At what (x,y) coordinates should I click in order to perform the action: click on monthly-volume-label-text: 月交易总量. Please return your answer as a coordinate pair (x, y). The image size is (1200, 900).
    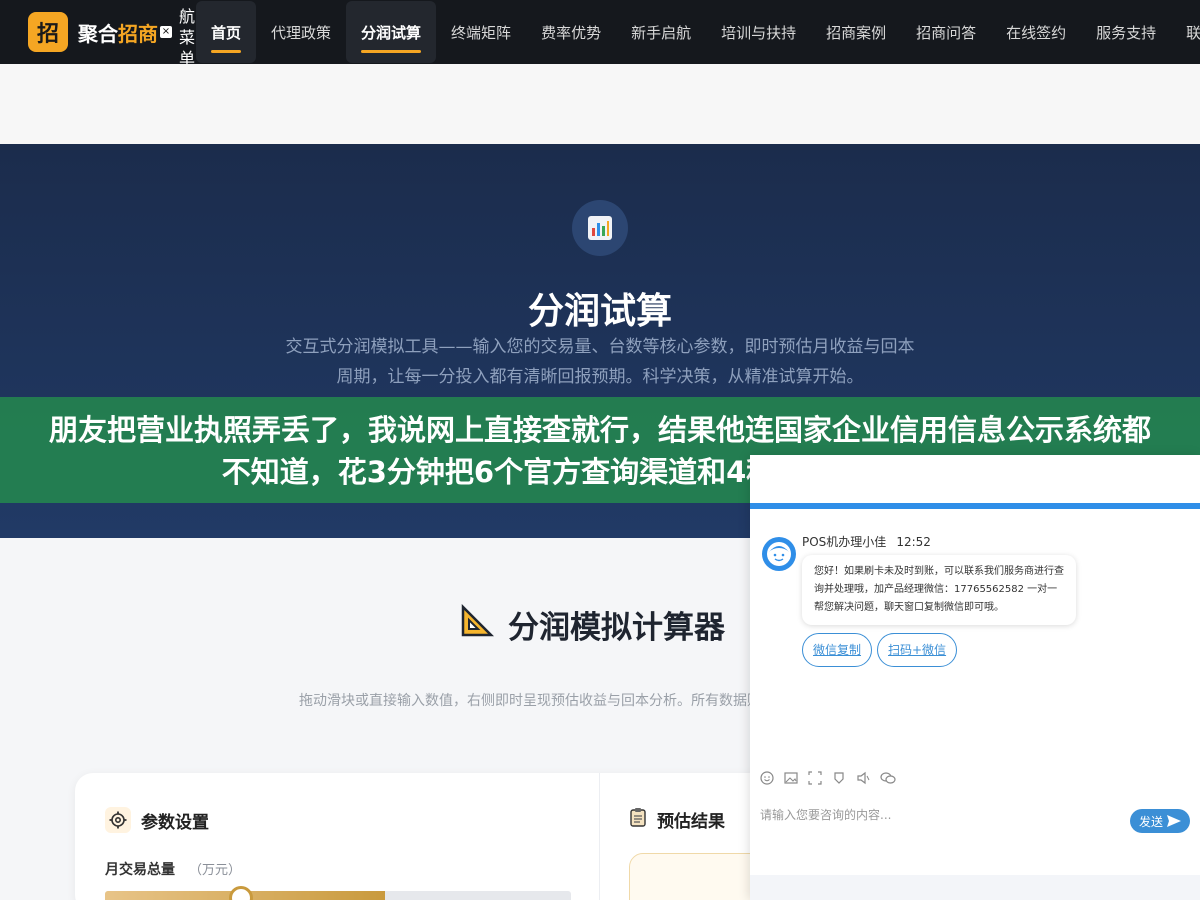
    Looking at the image, I should click on (140, 870).